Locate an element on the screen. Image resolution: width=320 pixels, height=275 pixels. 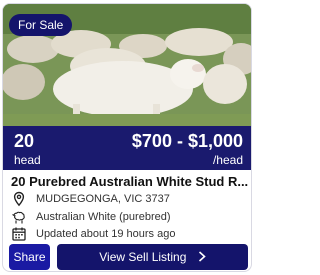
updated-text: Updated about 19 hours ago is located at coordinates (106, 234).